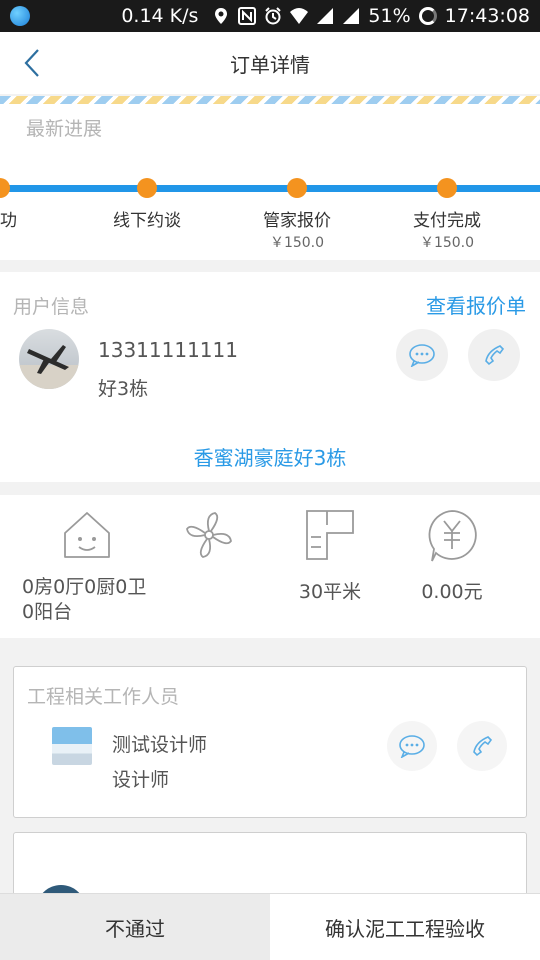 This screenshot has height=960, width=540. What do you see at coordinates (325, 16) in the screenshot?
I see `signal-icon` at bounding box center [325, 16].